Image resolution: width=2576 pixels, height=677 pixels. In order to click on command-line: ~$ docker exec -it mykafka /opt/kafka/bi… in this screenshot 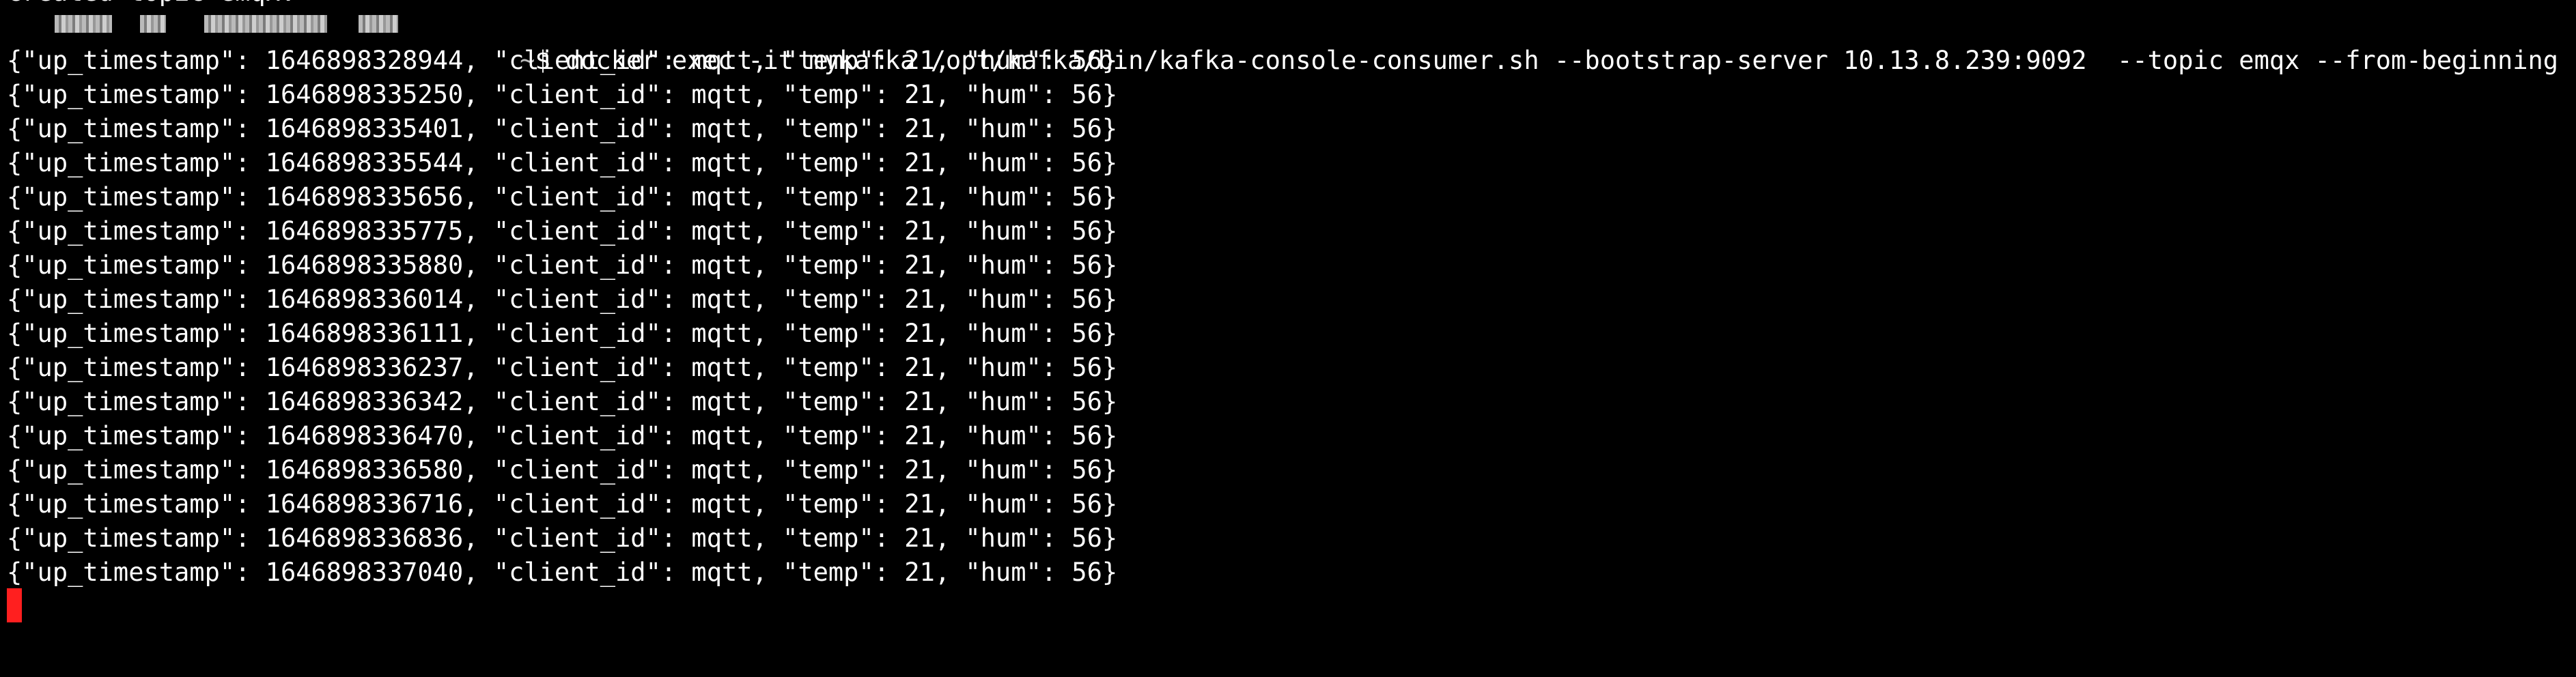, I will do `click(1508, 42)`.